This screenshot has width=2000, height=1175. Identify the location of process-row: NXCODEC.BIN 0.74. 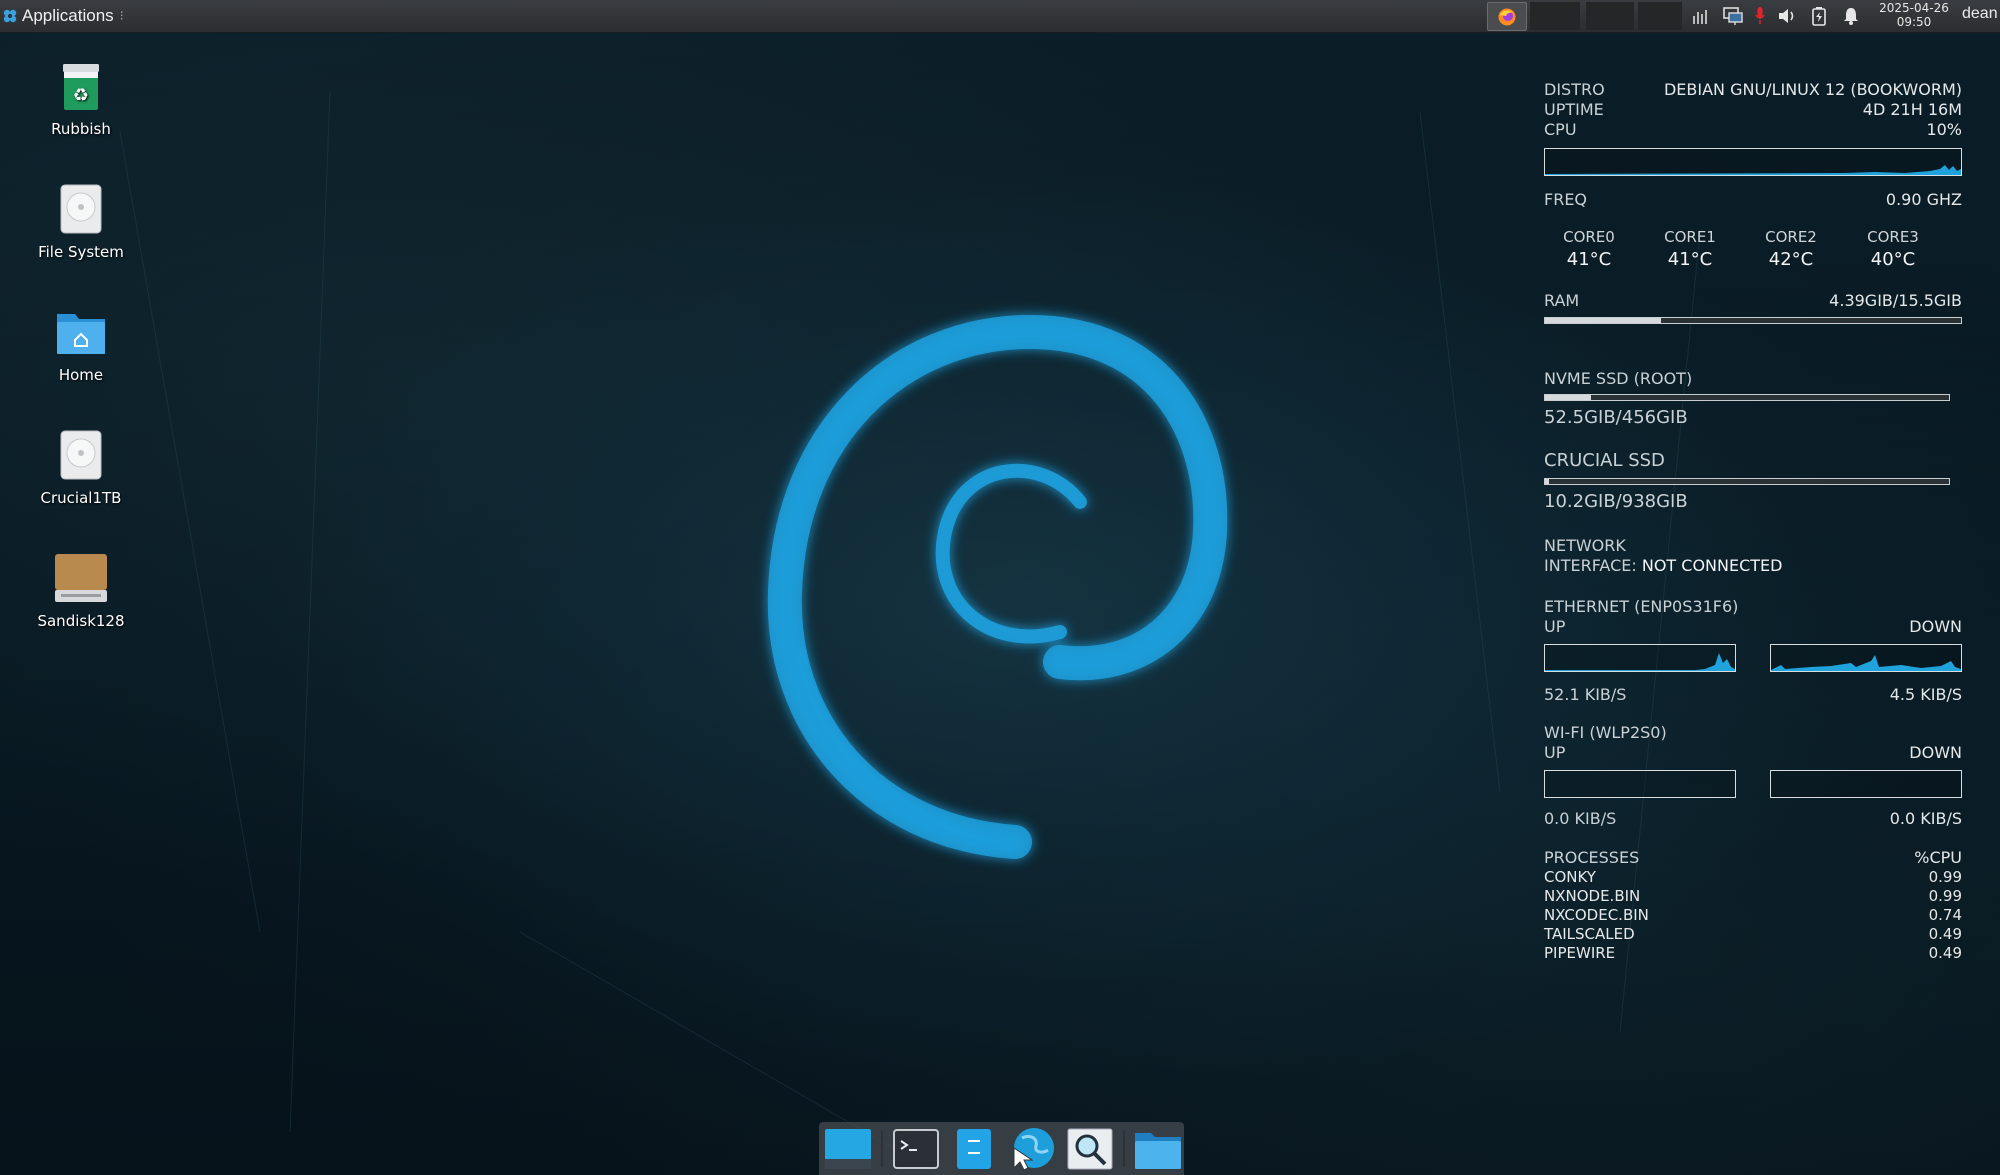
(1753, 915).